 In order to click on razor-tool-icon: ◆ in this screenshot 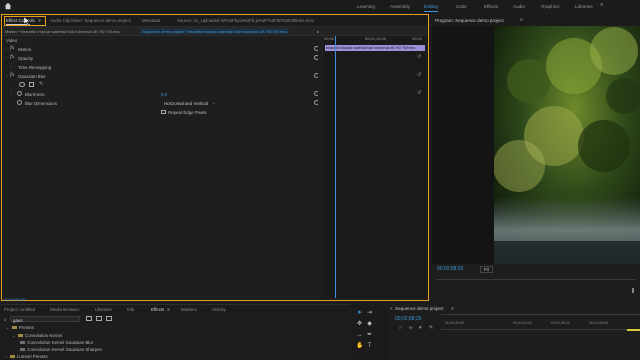, I will do `click(369, 324)`.